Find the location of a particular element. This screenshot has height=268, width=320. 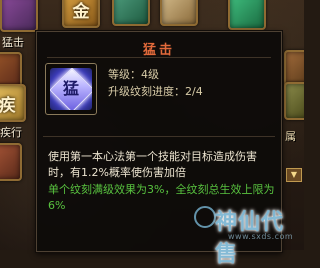

level-text: 等级：4级 is located at coordinates (133, 74).